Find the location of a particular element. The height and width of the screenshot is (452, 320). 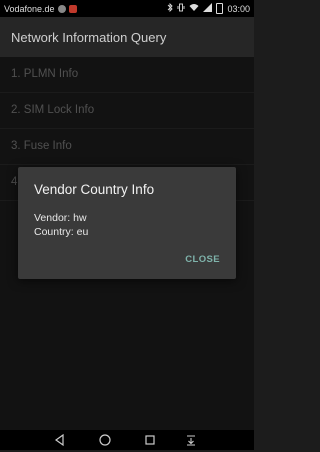

app-notification-icon is located at coordinates (72, 9).